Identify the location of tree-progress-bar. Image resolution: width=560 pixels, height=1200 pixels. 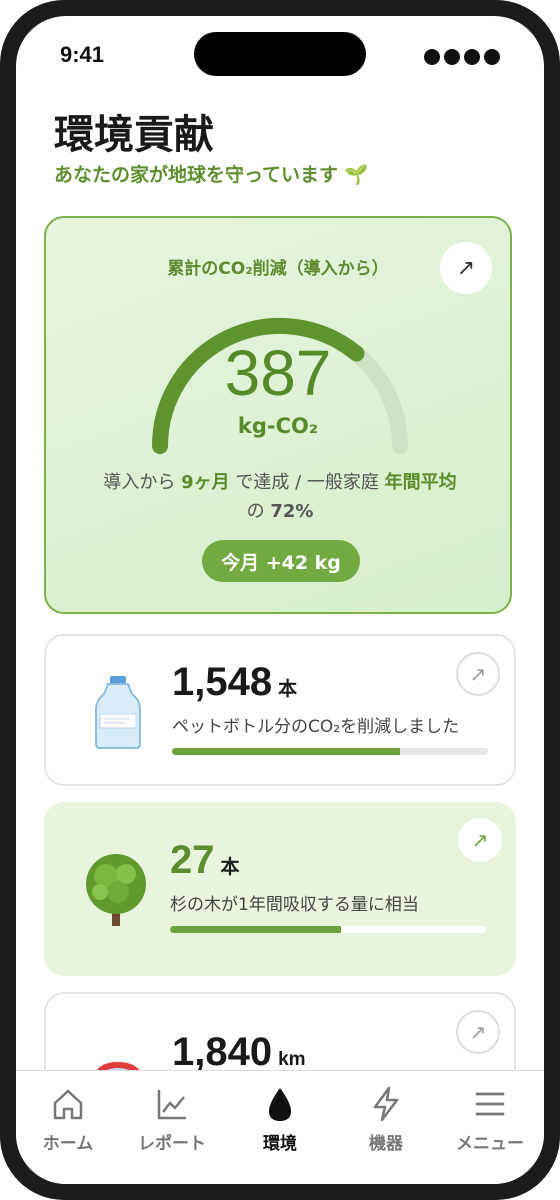
(328, 929).